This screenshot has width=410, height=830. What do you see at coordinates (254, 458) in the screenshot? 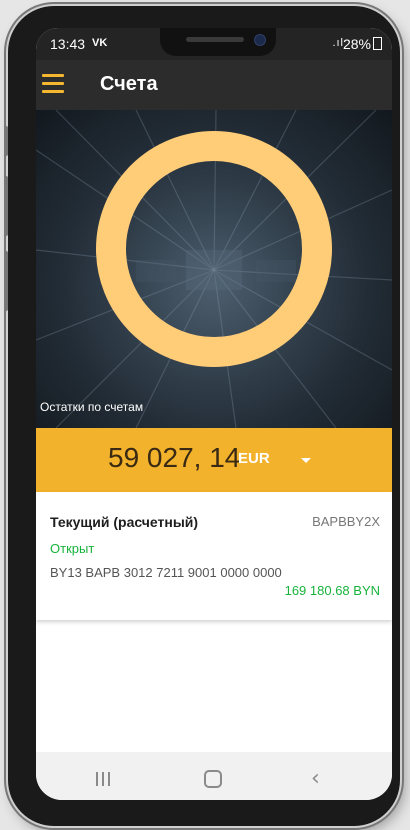
I see `currency-select: EUR` at bounding box center [254, 458].